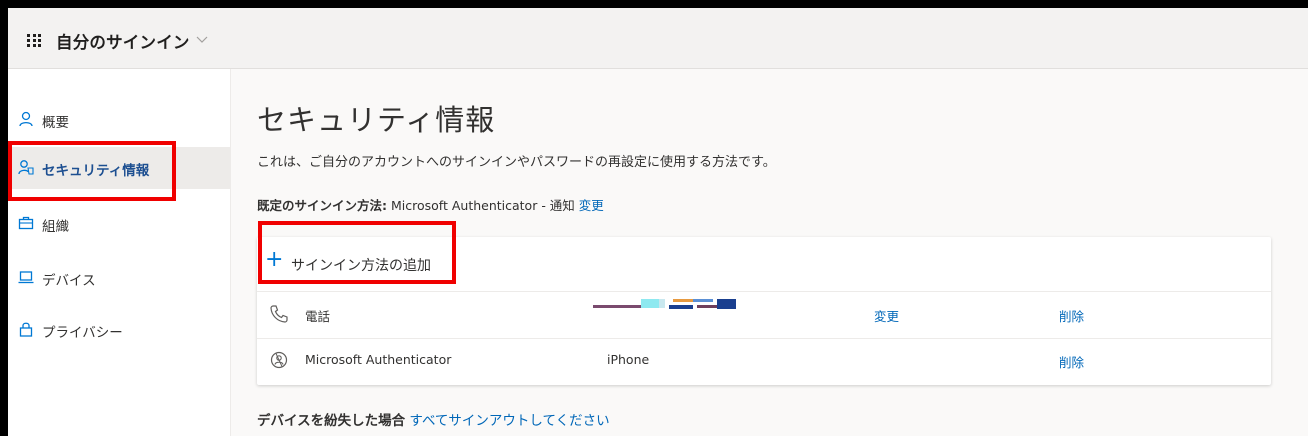 The width and height of the screenshot is (1308, 436). Describe the element at coordinates (764, 361) in the screenshot. I see `method-row-authenticator: Microsoft Authenticator iPhone 削除` at that location.